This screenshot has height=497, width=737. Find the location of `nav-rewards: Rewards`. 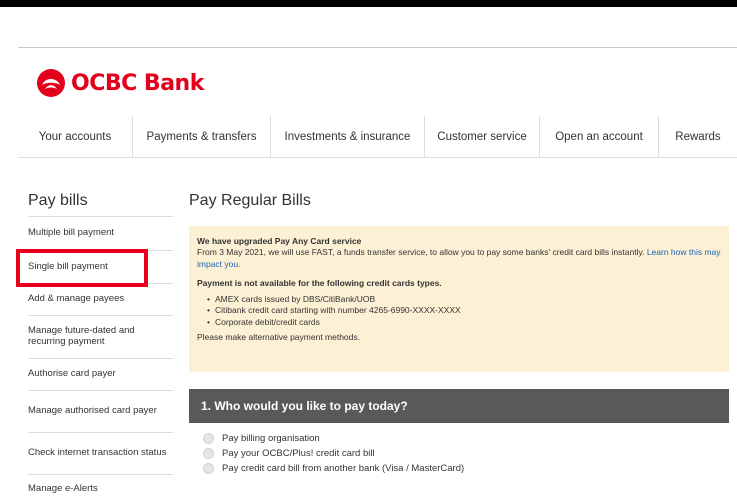

nav-rewards: Rewards is located at coordinates (698, 137).